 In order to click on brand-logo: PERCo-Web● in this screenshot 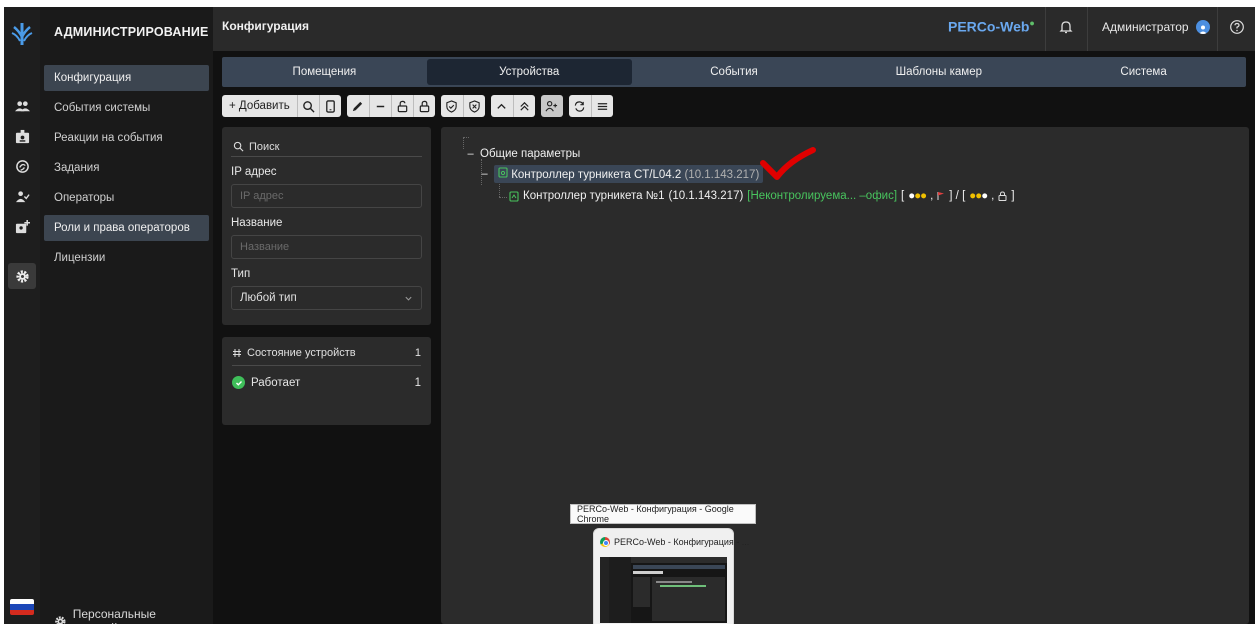, I will do `click(991, 26)`.